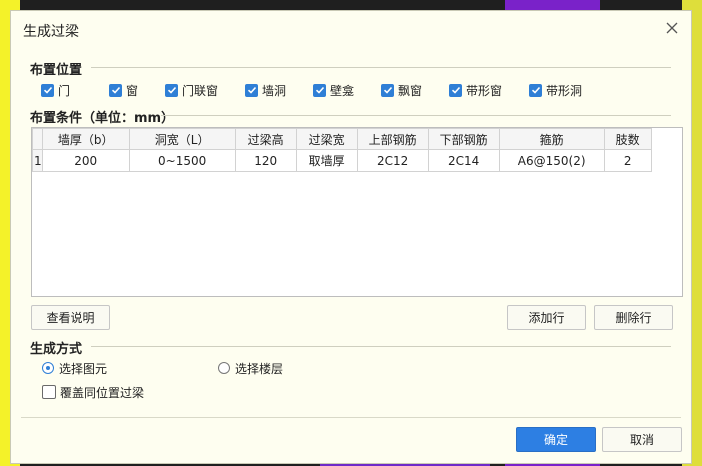 This screenshot has height=466, width=702. Describe the element at coordinates (463, 139) in the screenshot. I see `column-header: 下部钢筋` at that location.